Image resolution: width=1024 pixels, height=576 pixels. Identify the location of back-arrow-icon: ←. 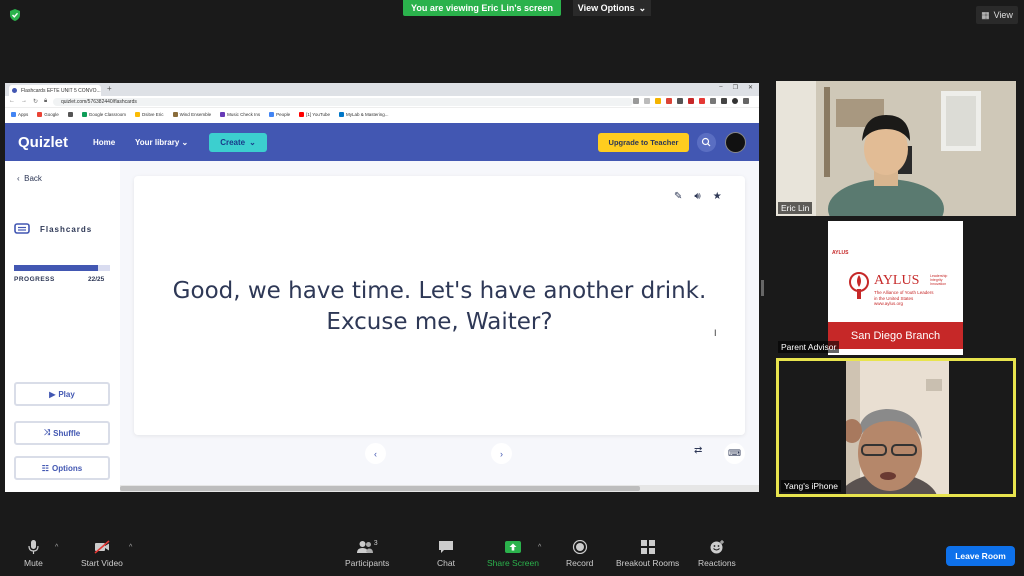
(12, 101).